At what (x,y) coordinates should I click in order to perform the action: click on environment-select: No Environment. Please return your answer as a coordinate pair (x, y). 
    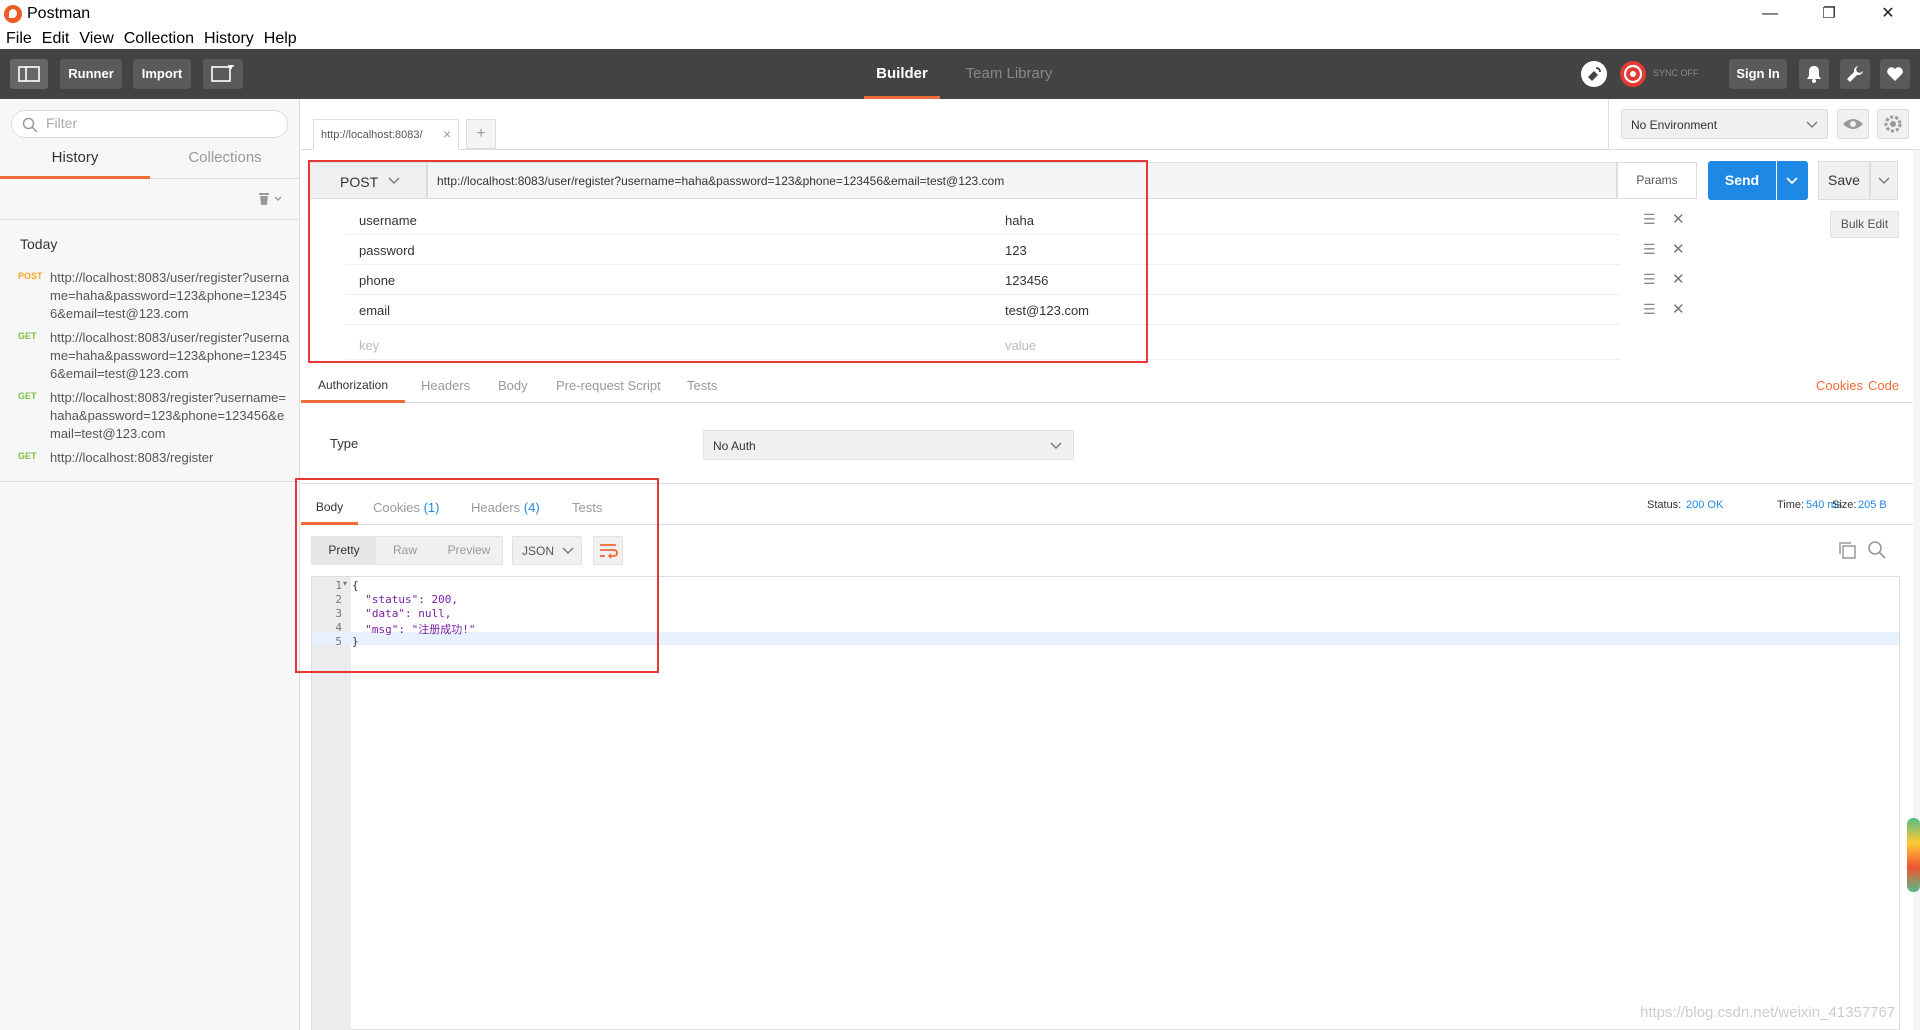
    Looking at the image, I should click on (1724, 124).